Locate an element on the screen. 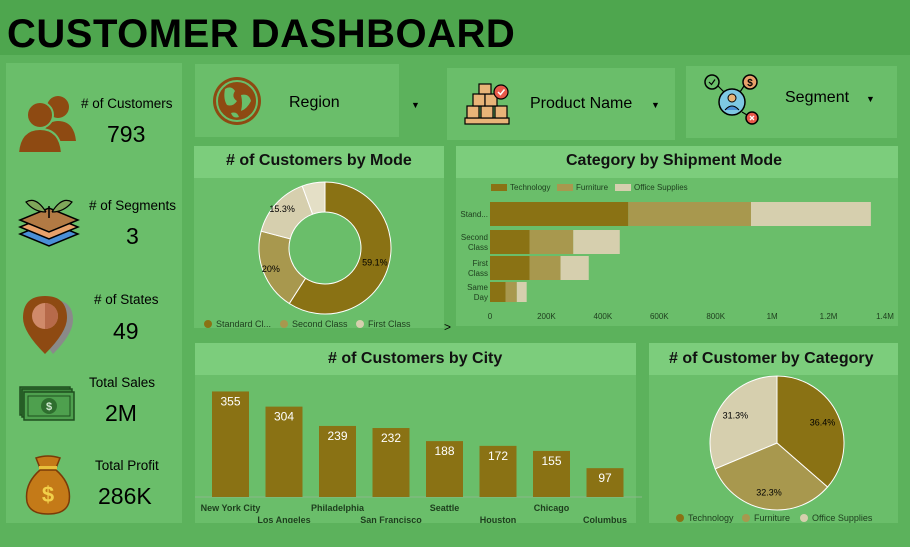 The width and height of the screenshot is (910, 547). map-pin-icon is located at coordinates (48, 325).